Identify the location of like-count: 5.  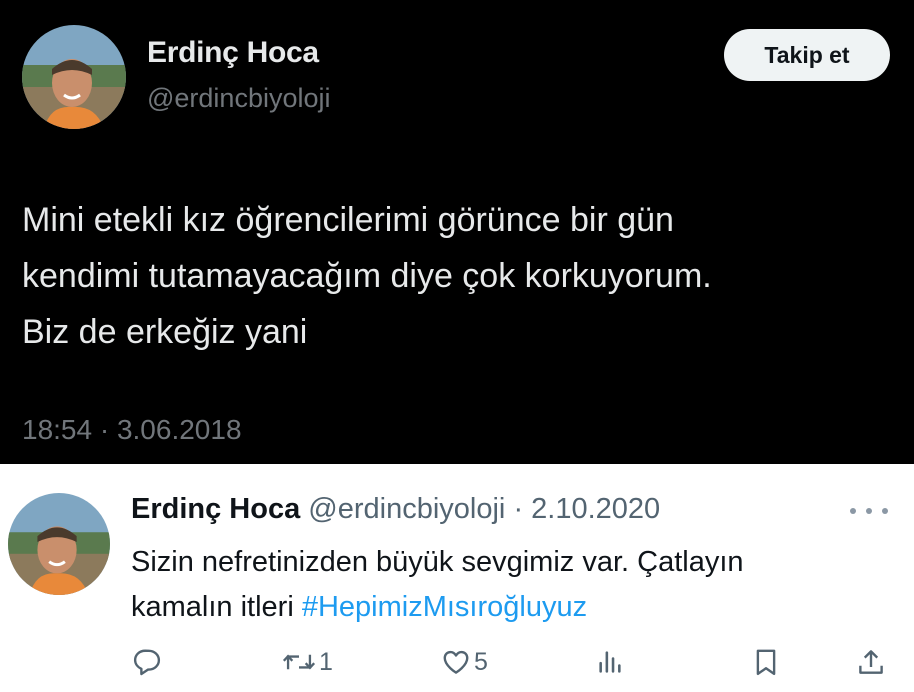
(481, 661).